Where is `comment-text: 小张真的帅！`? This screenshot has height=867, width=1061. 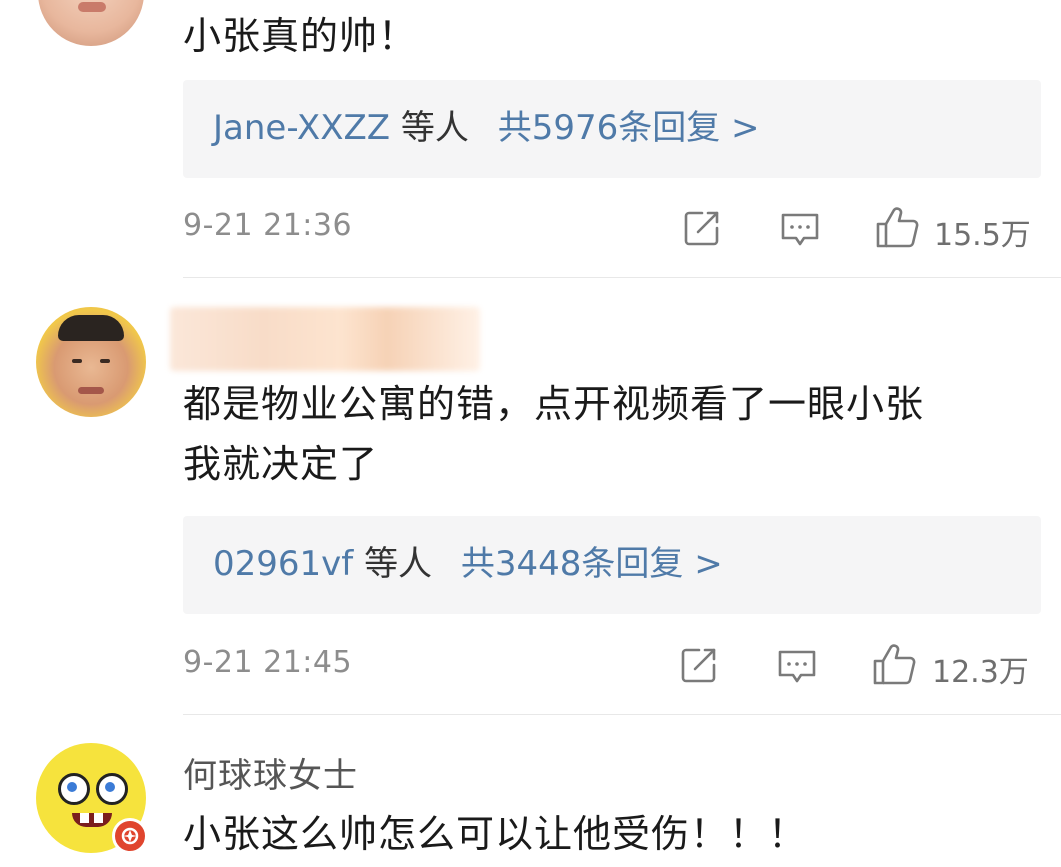
comment-text: 小张真的帅！ is located at coordinates (300, 36).